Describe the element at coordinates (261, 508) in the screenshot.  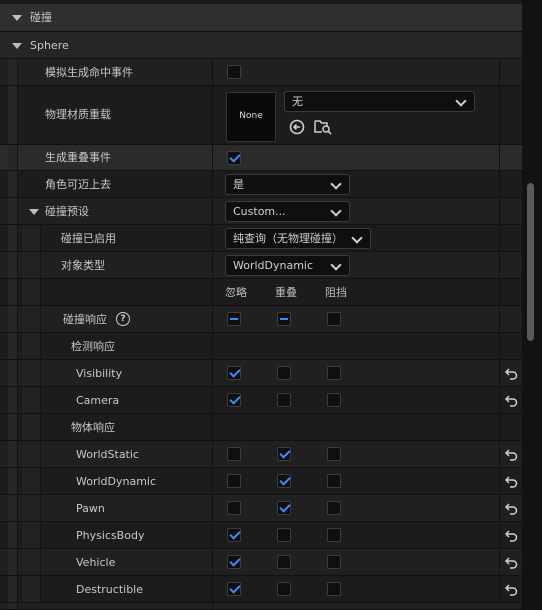
I see `channel-row: Pawn` at that location.